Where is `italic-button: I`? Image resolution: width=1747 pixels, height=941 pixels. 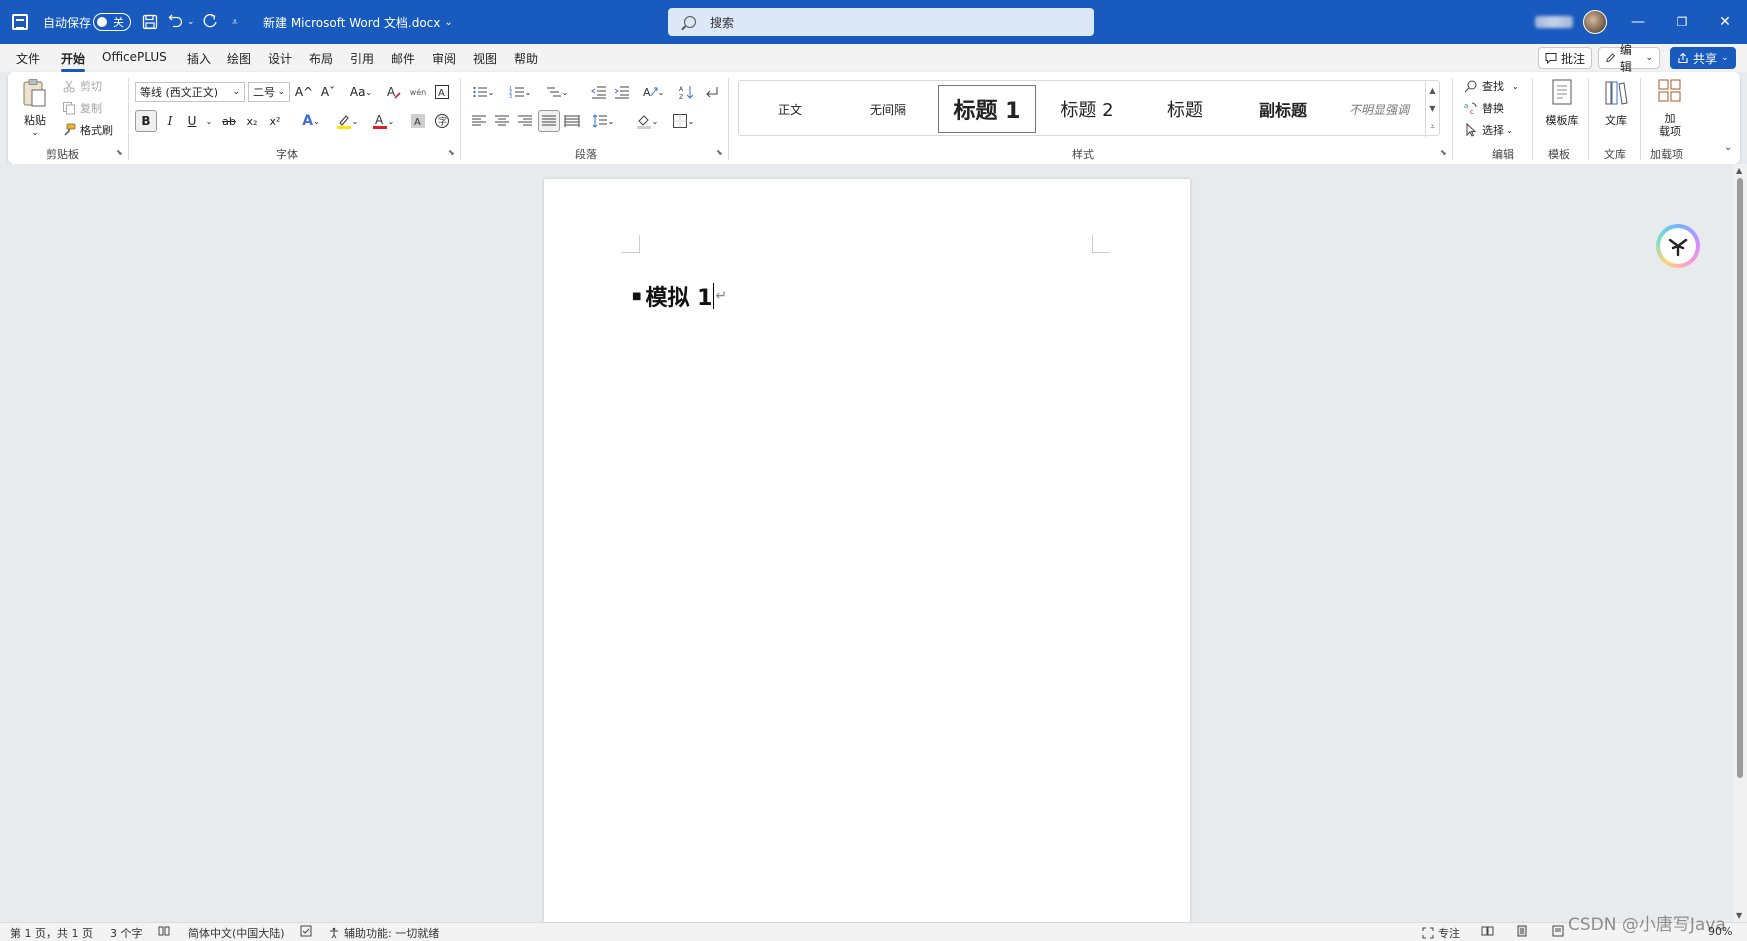 italic-button: I is located at coordinates (170, 121).